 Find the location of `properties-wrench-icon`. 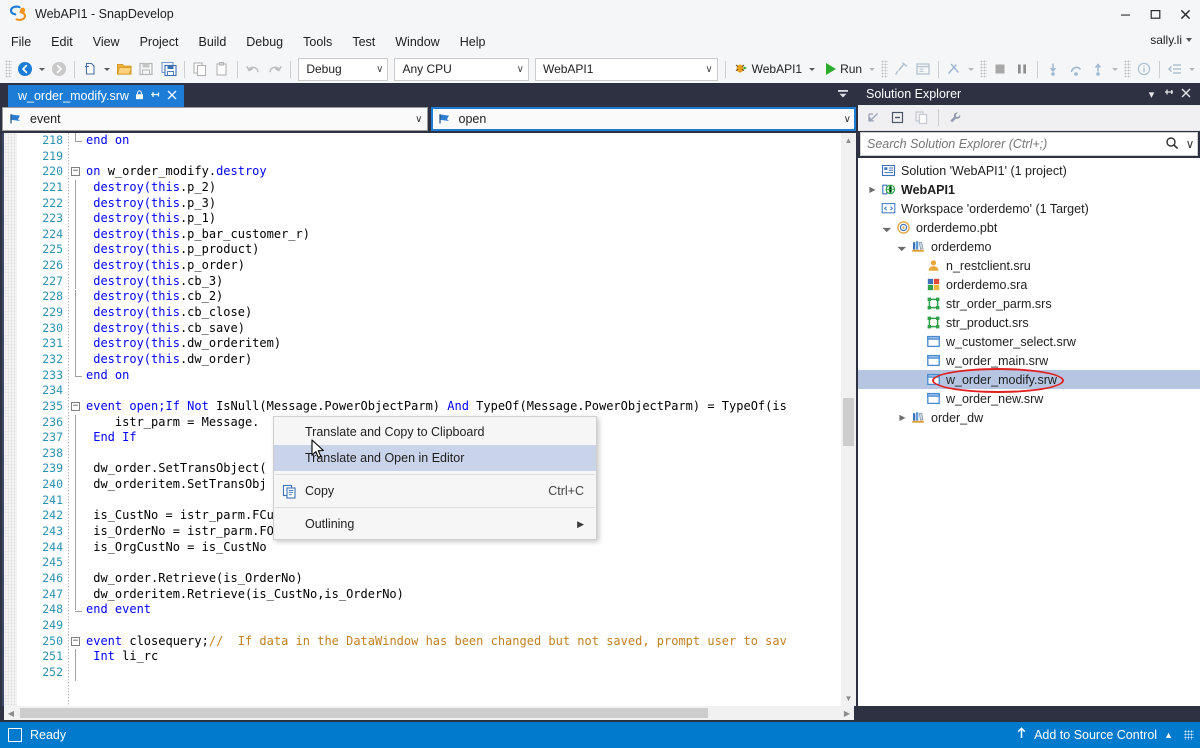

properties-wrench-icon is located at coordinates (955, 117).